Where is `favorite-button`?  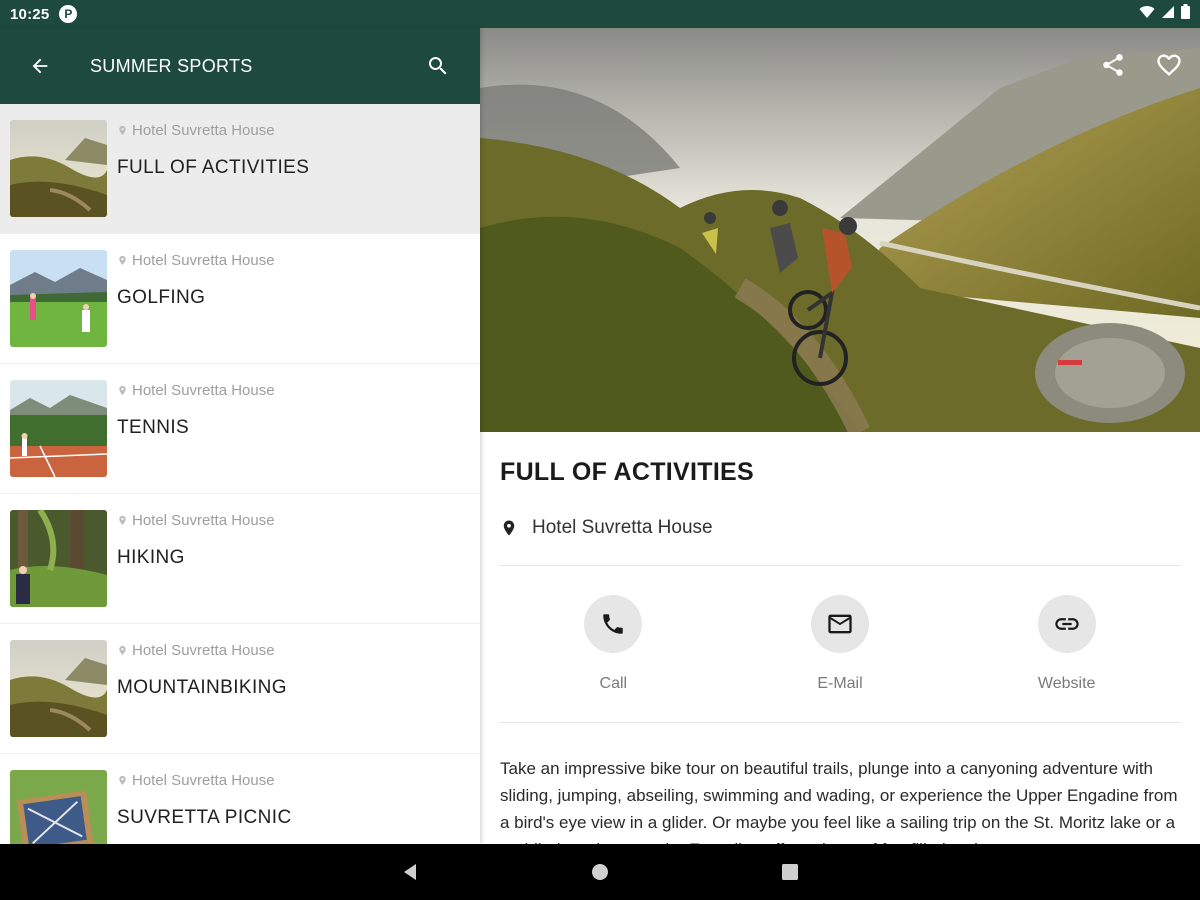 favorite-button is located at coordinates (1169, 65).